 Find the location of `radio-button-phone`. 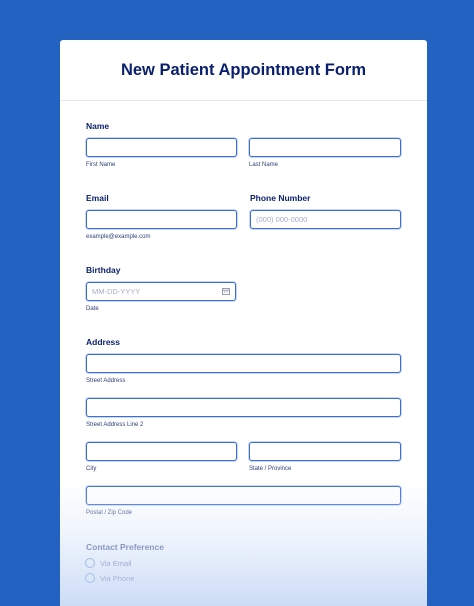

radio-button-phone is located at coordinates (90, 578).